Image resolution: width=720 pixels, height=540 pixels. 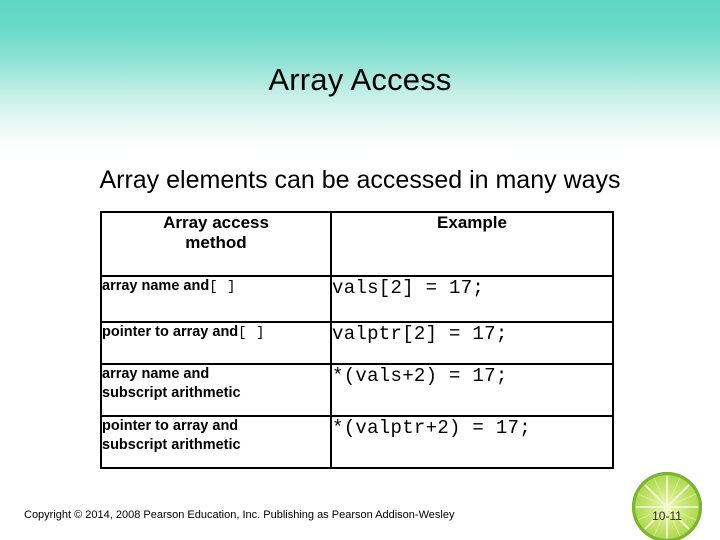 What do you see at coordinates (472, 244) in the screenshot?
I see `column-header-example: Example` at bounding box center [472, 244].